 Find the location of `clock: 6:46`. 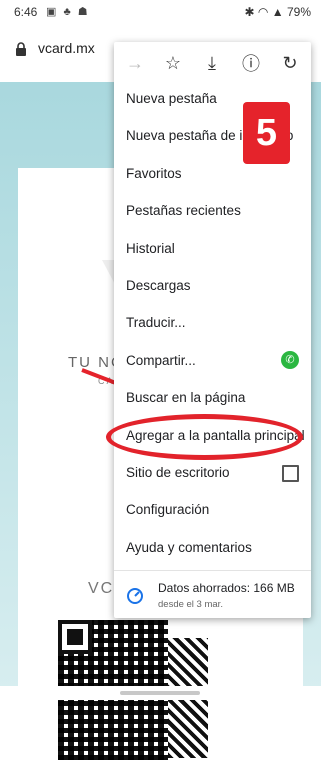

clock: 6:46 is located at coordinates (26, 12).